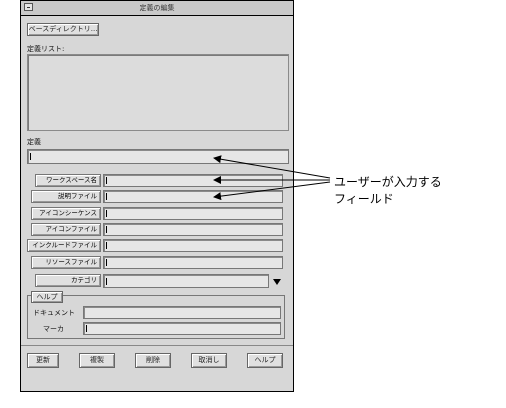 This screenshot has height=408, width=506. What do you see at coordinates (272, 178) in the screenshot?
I see `callout-arrows` at bounding box center [272, 178].